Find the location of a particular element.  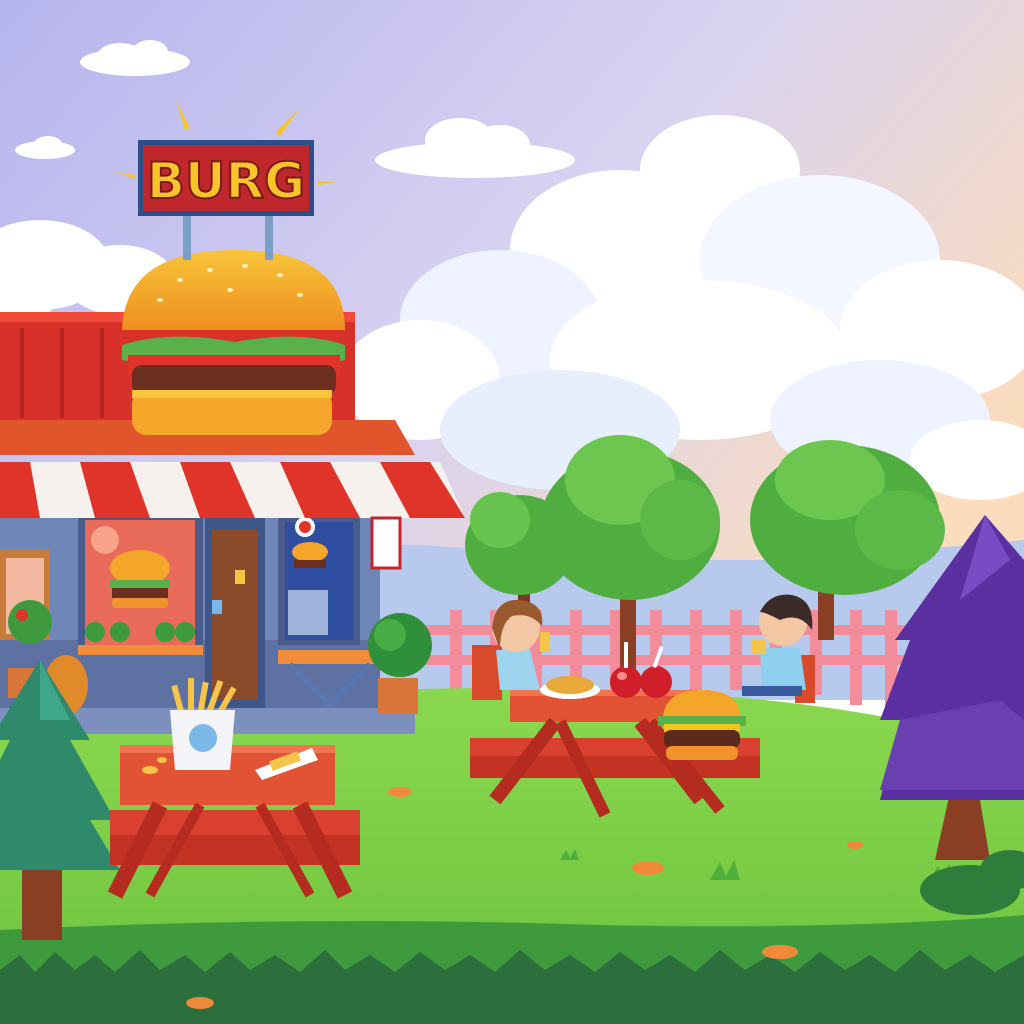

burger-on-table-icon is located at coordinates (702, 725).